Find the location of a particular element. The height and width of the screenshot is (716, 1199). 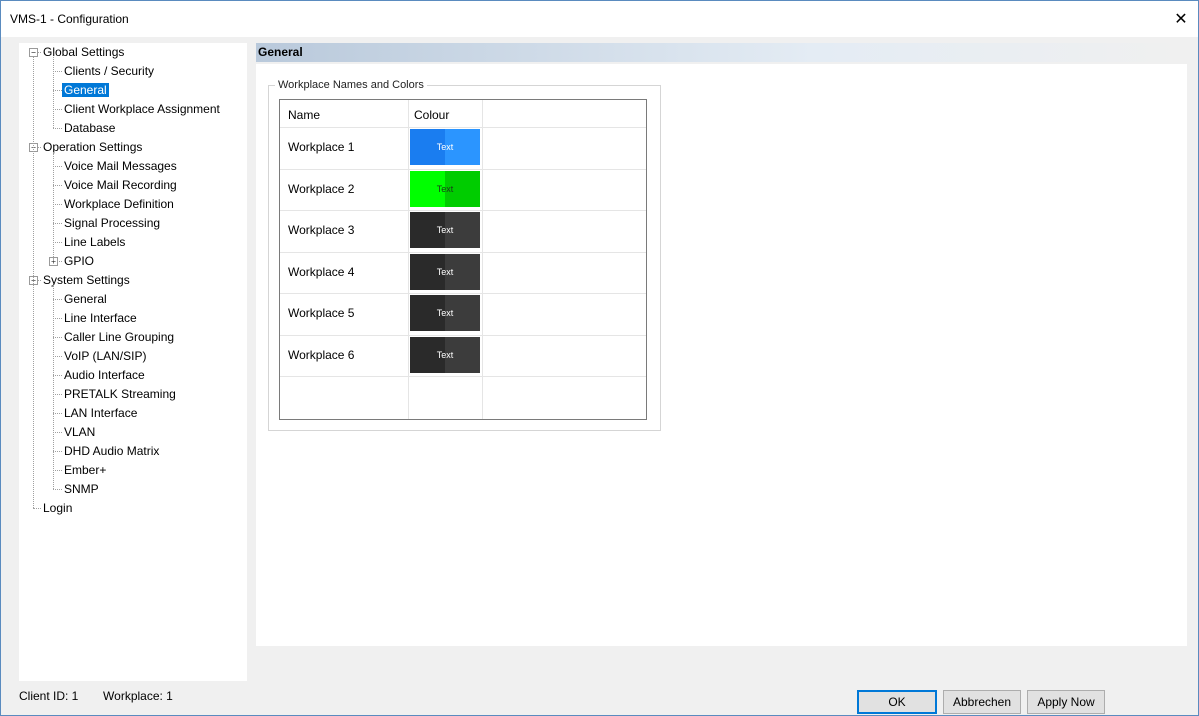

tree-item-client-workplace-assignment: Client Workplace Assignment is located at coordinates (142, 109).